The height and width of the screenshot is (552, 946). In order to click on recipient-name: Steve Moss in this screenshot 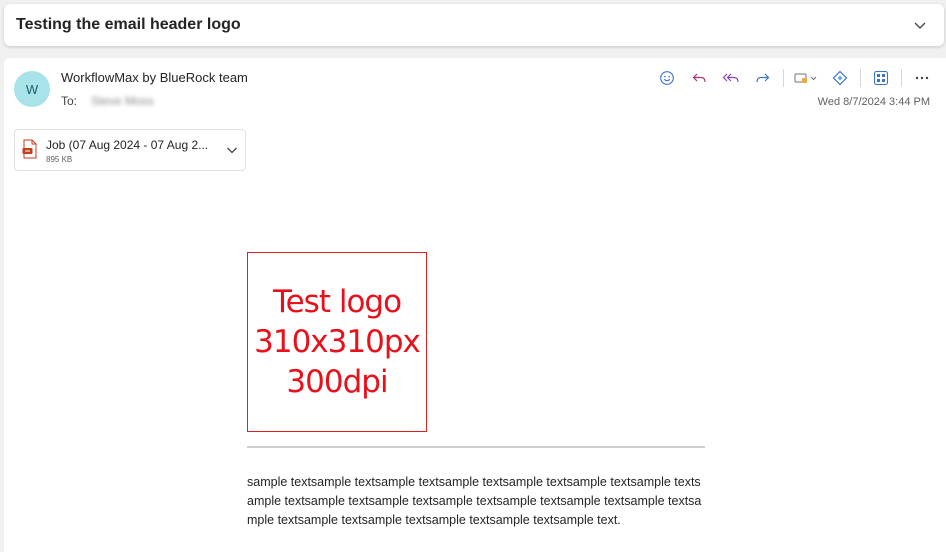, I will do `click(122, 101)`.